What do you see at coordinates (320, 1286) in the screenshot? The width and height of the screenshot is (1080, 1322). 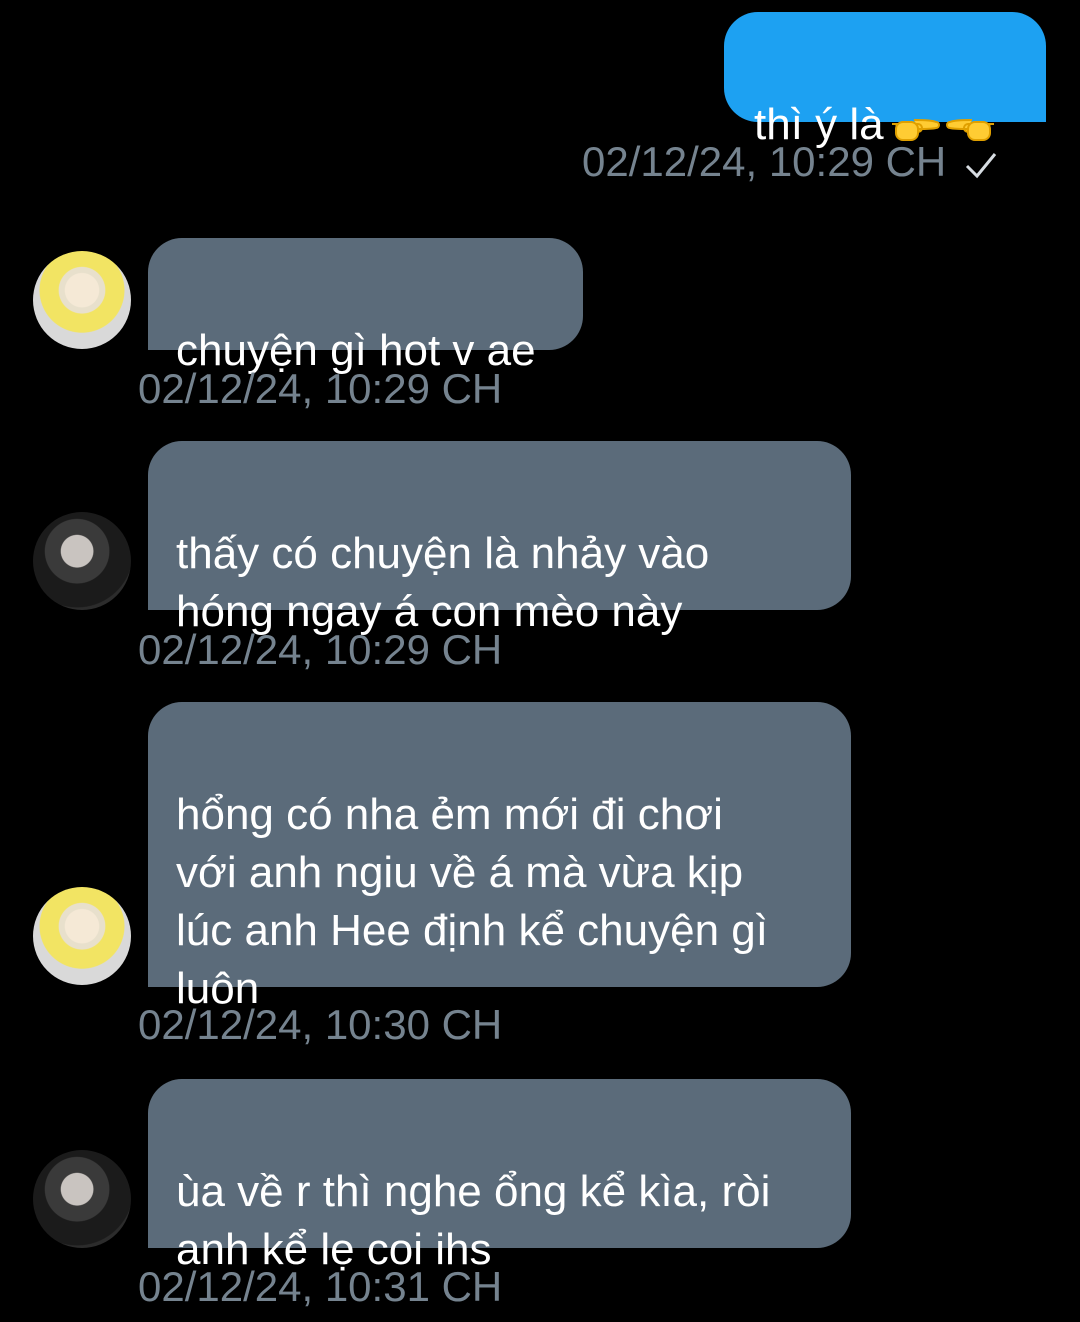 I see `message-timestamp: 02/12/24, 10:31 CH` at bounding box center [320, 1286].